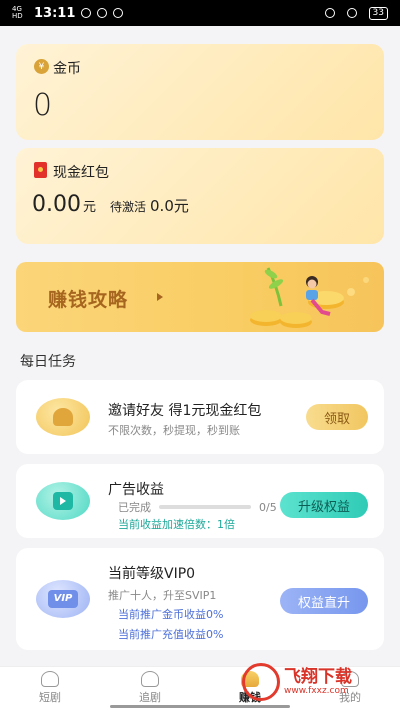 The height and width of the screenshot is (711, 400). Describe the element at coordinates (378, 13) in the screenshot. I see `battery-icon: 33` at that location.